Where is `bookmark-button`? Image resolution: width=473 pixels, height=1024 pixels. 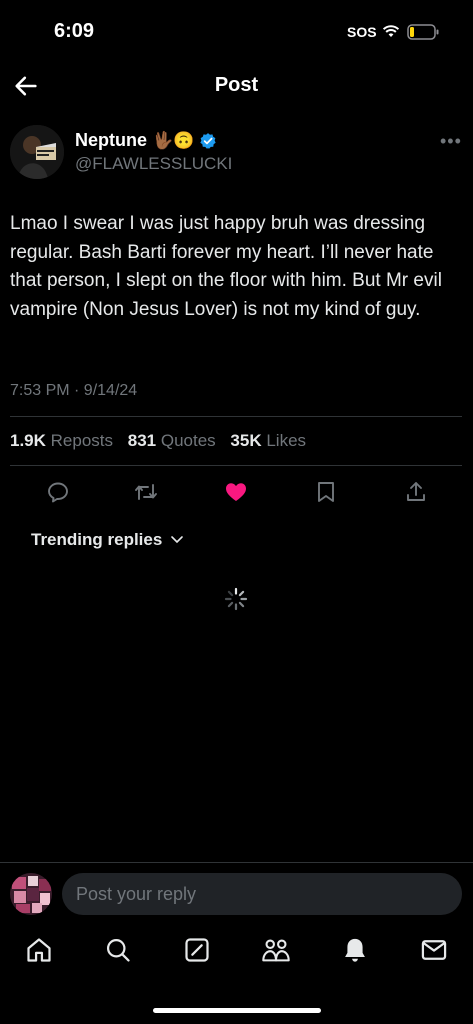 bookmark-button is located at coordinates (326, 492).